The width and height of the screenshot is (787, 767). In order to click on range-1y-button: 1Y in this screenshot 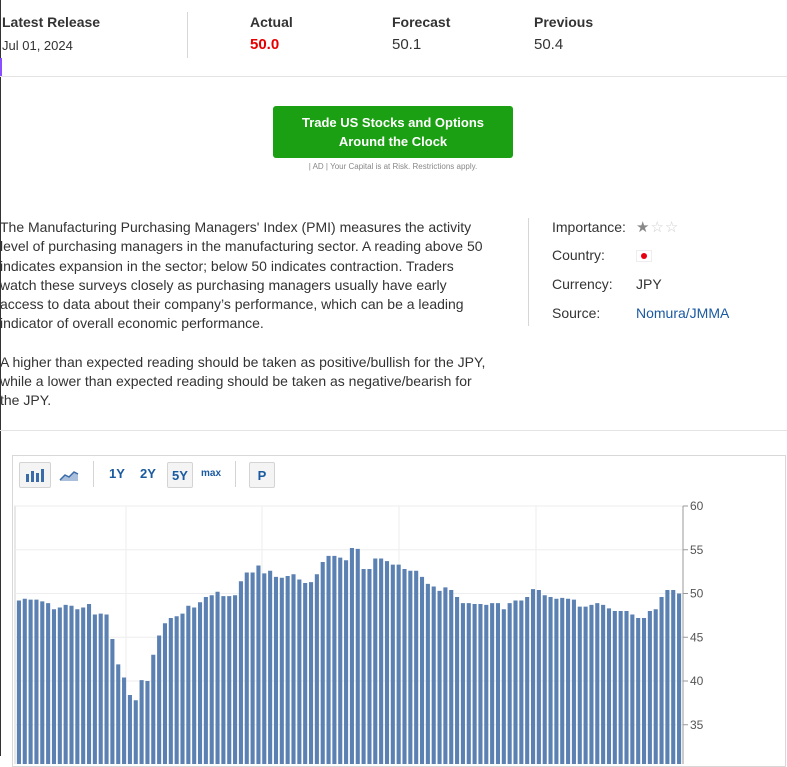, I will do `click(117, 473)`.